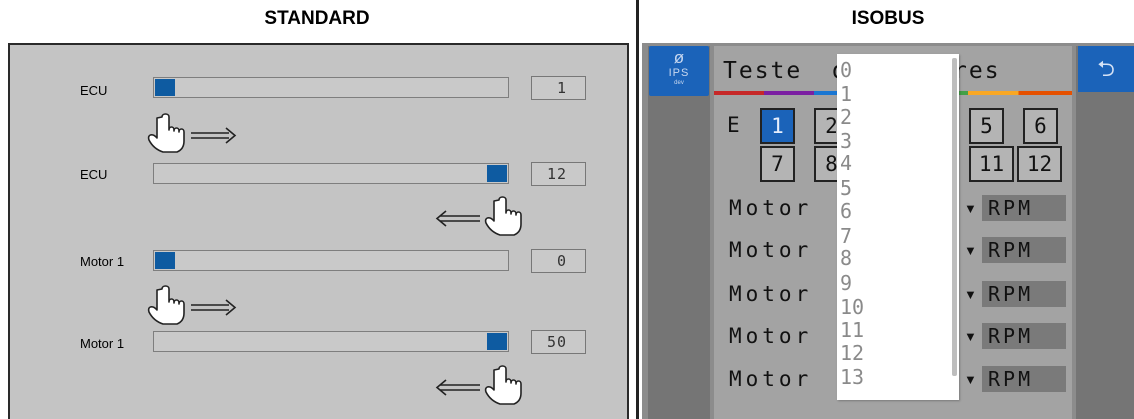 The image size is (1134, 419). What do you see at coordinates (679, 232) in the screenshot?
I see `isobus-soft-key-column` at bounding box center [679, 232].